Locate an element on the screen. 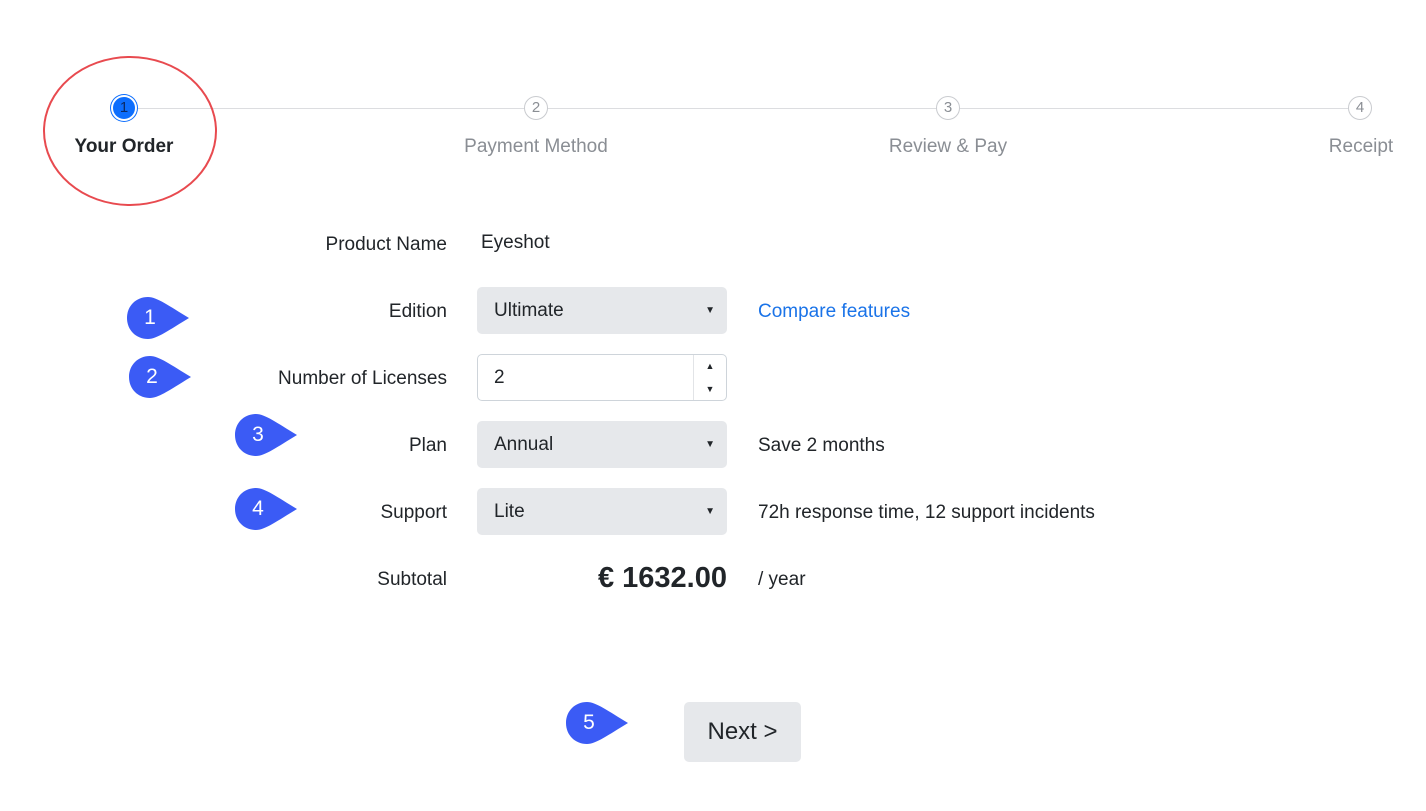 The image size is (1426, 811). step-4-indicator: 4 is located at coordinates (1360, 108).